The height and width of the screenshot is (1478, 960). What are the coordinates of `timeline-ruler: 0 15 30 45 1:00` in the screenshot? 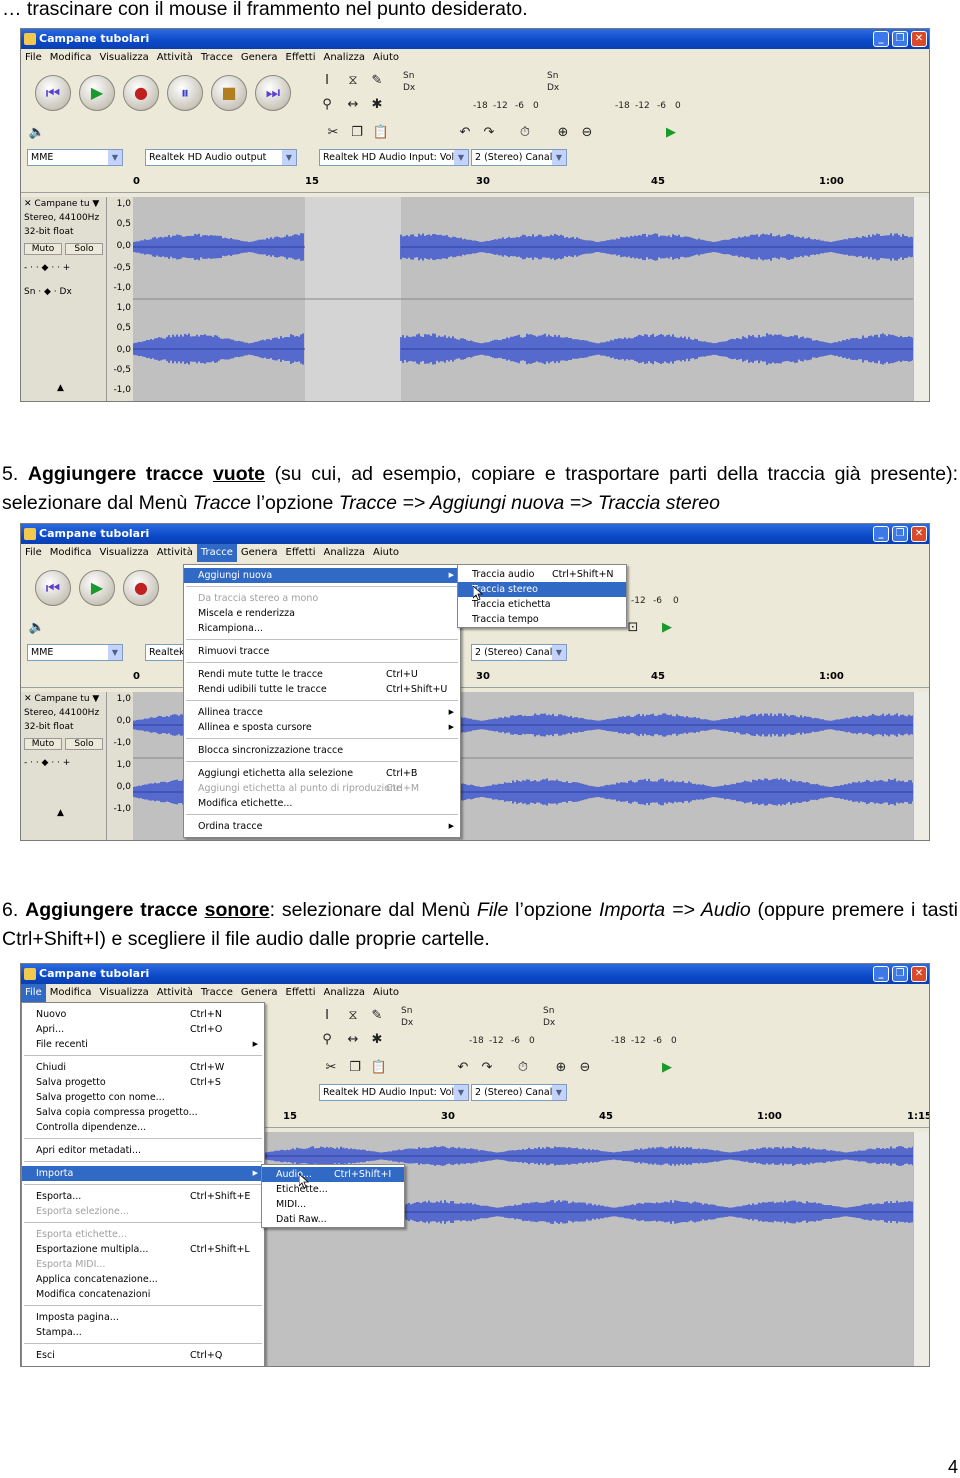 It's located at (475, 183).